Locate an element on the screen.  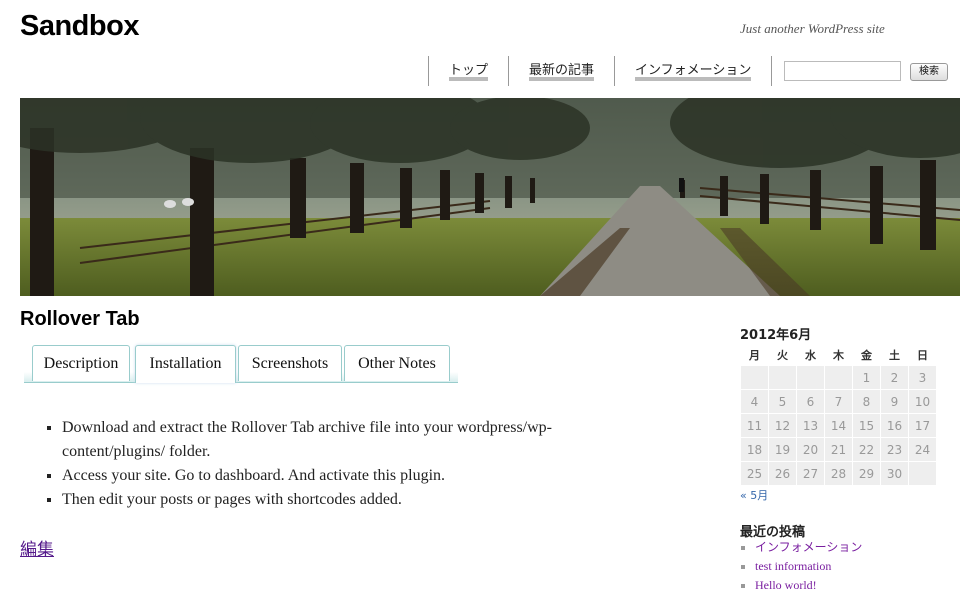
search-input is located at coordinates (842, 71).